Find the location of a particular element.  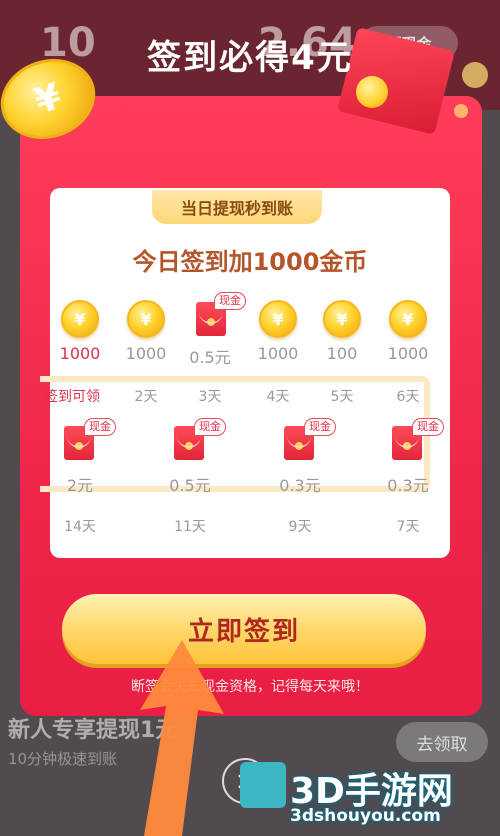

withdraw-ribbon: 当日提现秒到账 is located at coordinates (237, 207).